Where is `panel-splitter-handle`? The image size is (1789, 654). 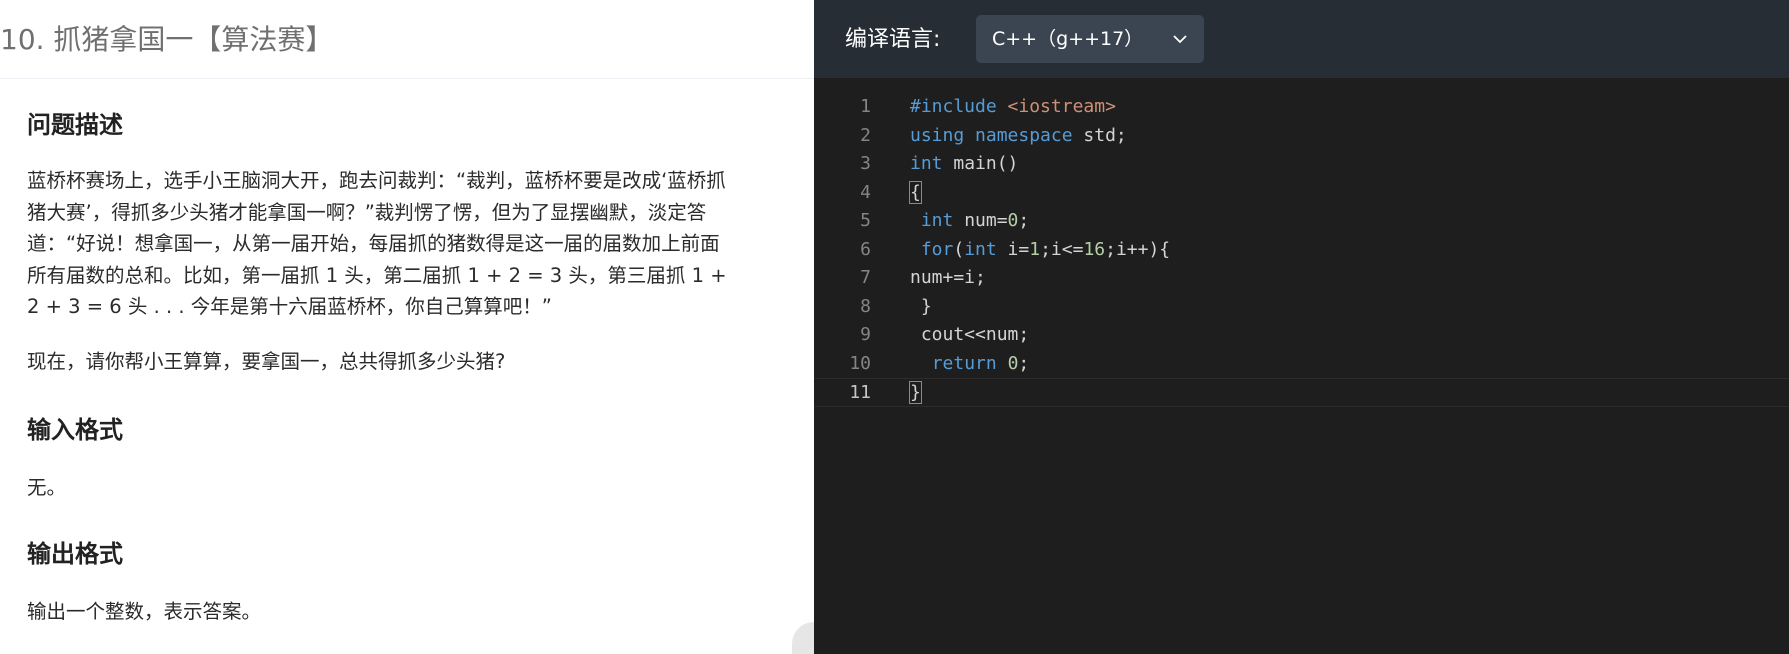 panel-splitter-handle is located at coordinates (803, 638).